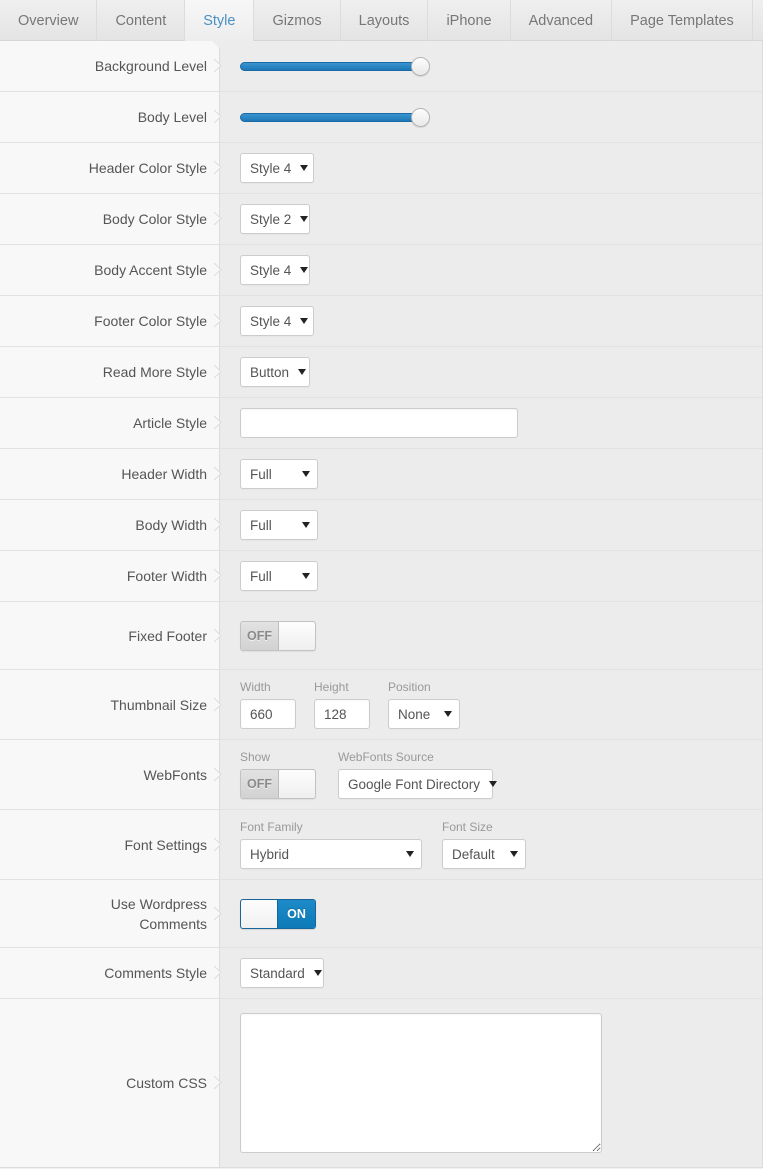 This screenshot has width=763, height=1169. What do you see at coordinates (282, 973) in the screenshot?
I see `select-comments-style: Standard` at bounding box center [282, 973].